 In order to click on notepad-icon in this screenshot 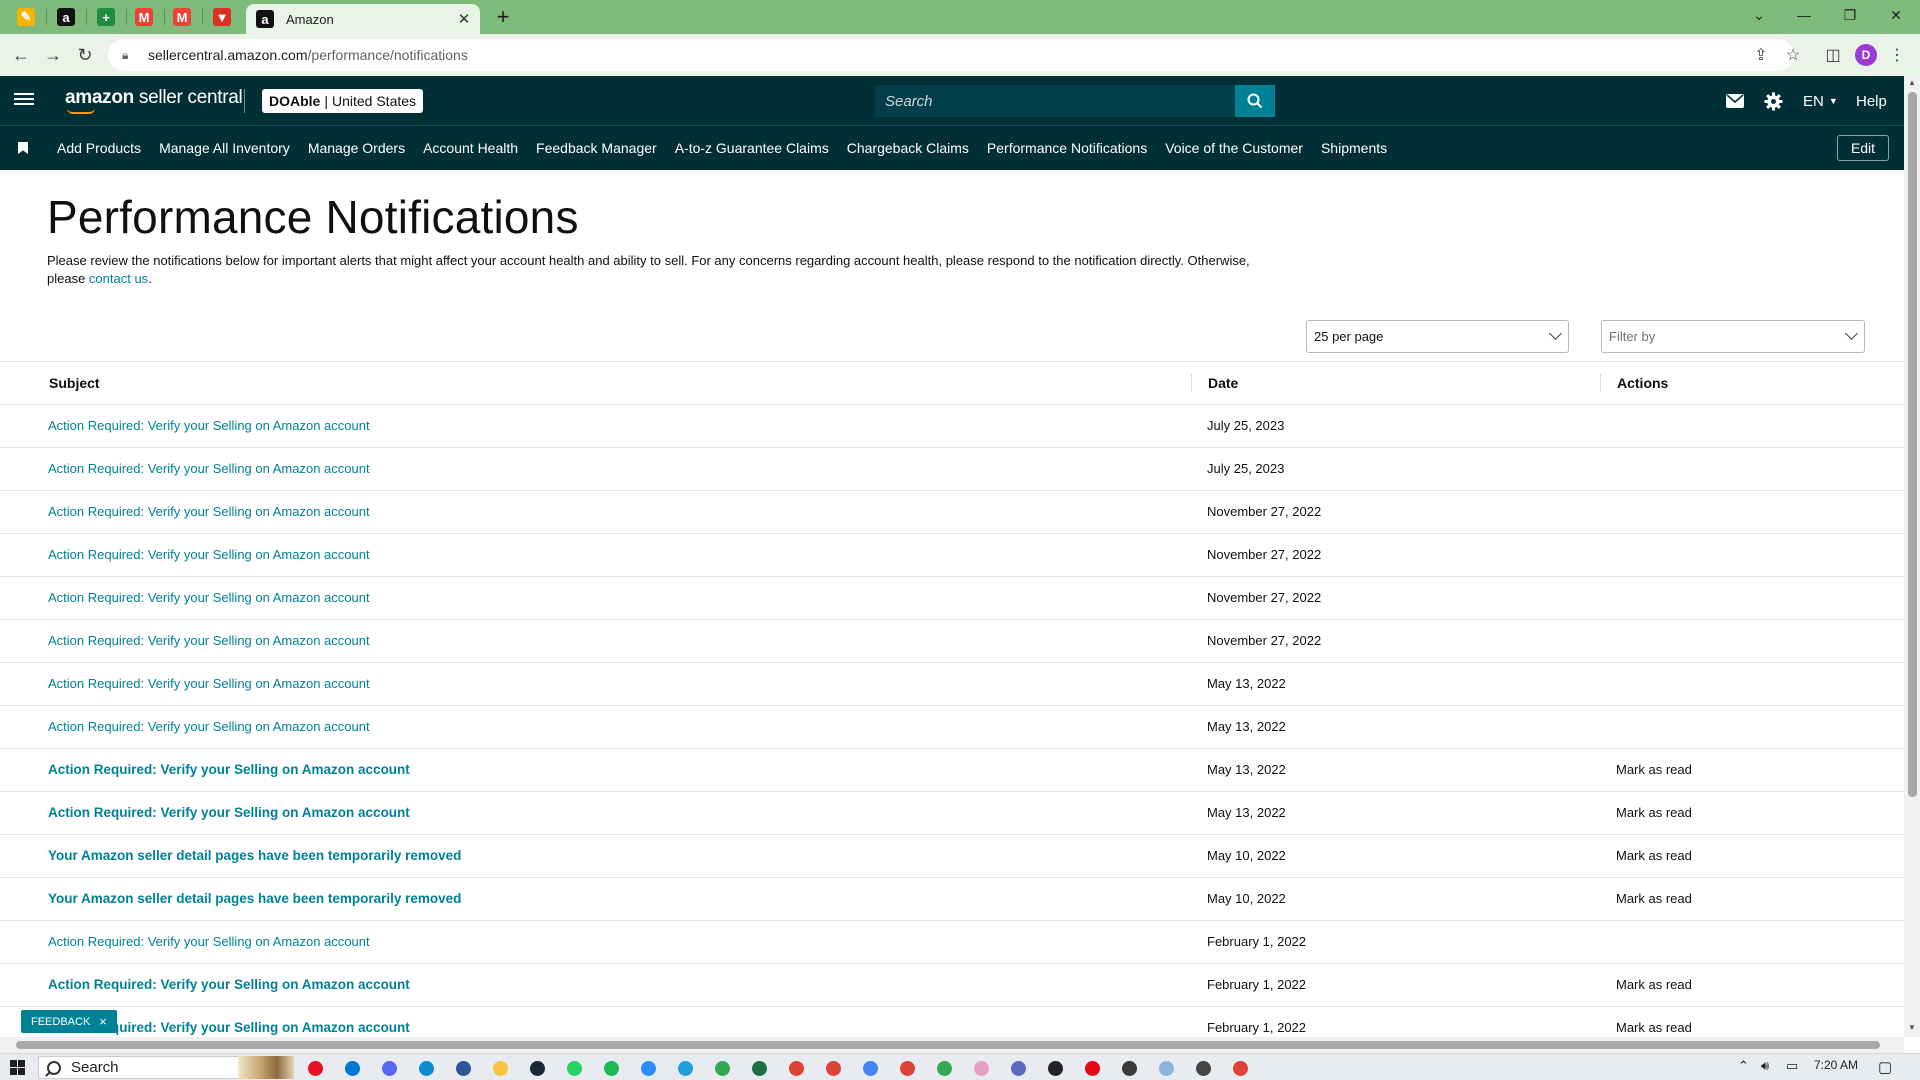, I will do `click(1166, 1068)`.